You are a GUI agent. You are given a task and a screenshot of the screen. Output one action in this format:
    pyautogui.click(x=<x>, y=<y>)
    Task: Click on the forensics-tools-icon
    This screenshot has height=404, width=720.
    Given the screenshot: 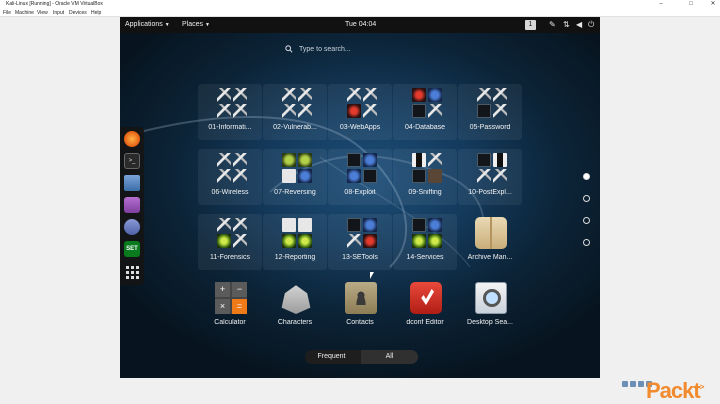 What is the action you would take?
    pyautogui.click(x=232, y=233)
    